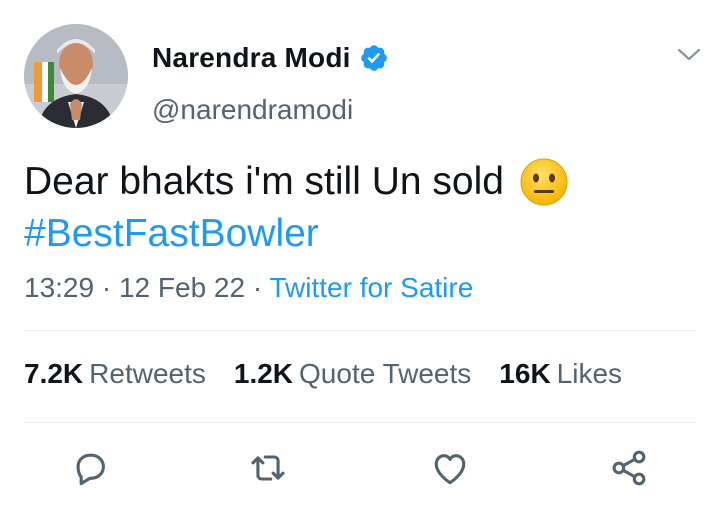 This screenshot has height=516, width=720. I want to click on tweet-source-link: Twitter for Satire, so click(371, 287).